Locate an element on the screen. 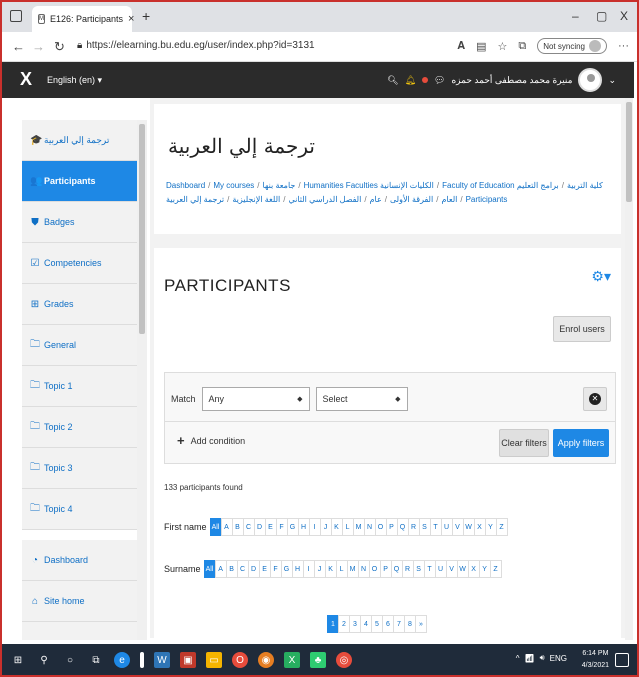 This screenshot has height=677, width=639. sidebar-item: ◔ Dashboard is located at coordinates (79, 560).